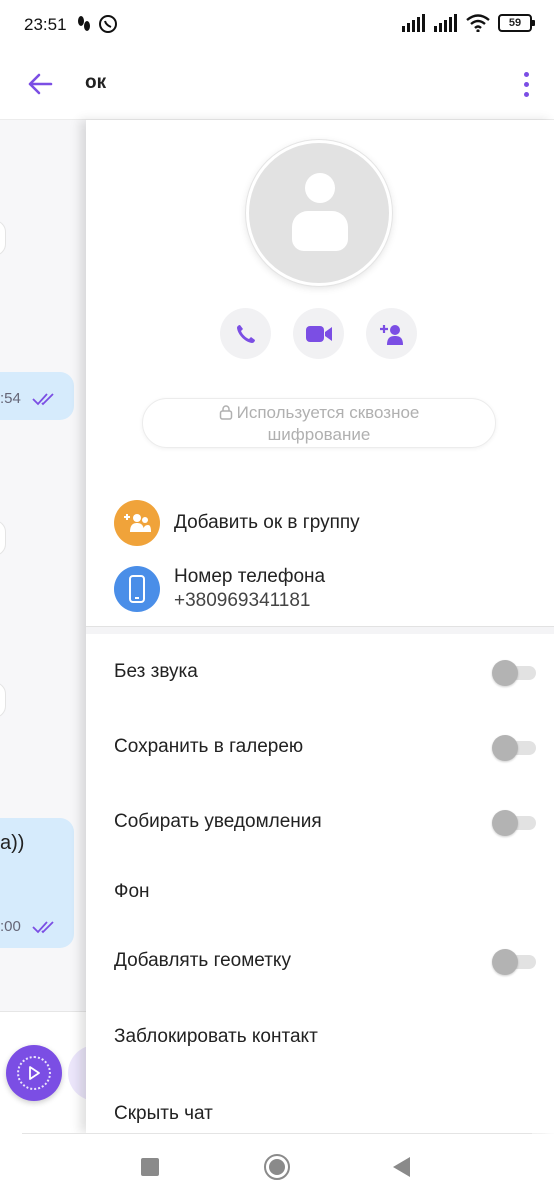 The height and width of the screenshot is (1200, 554). I want to click on more-options-button, so click(526, 84).